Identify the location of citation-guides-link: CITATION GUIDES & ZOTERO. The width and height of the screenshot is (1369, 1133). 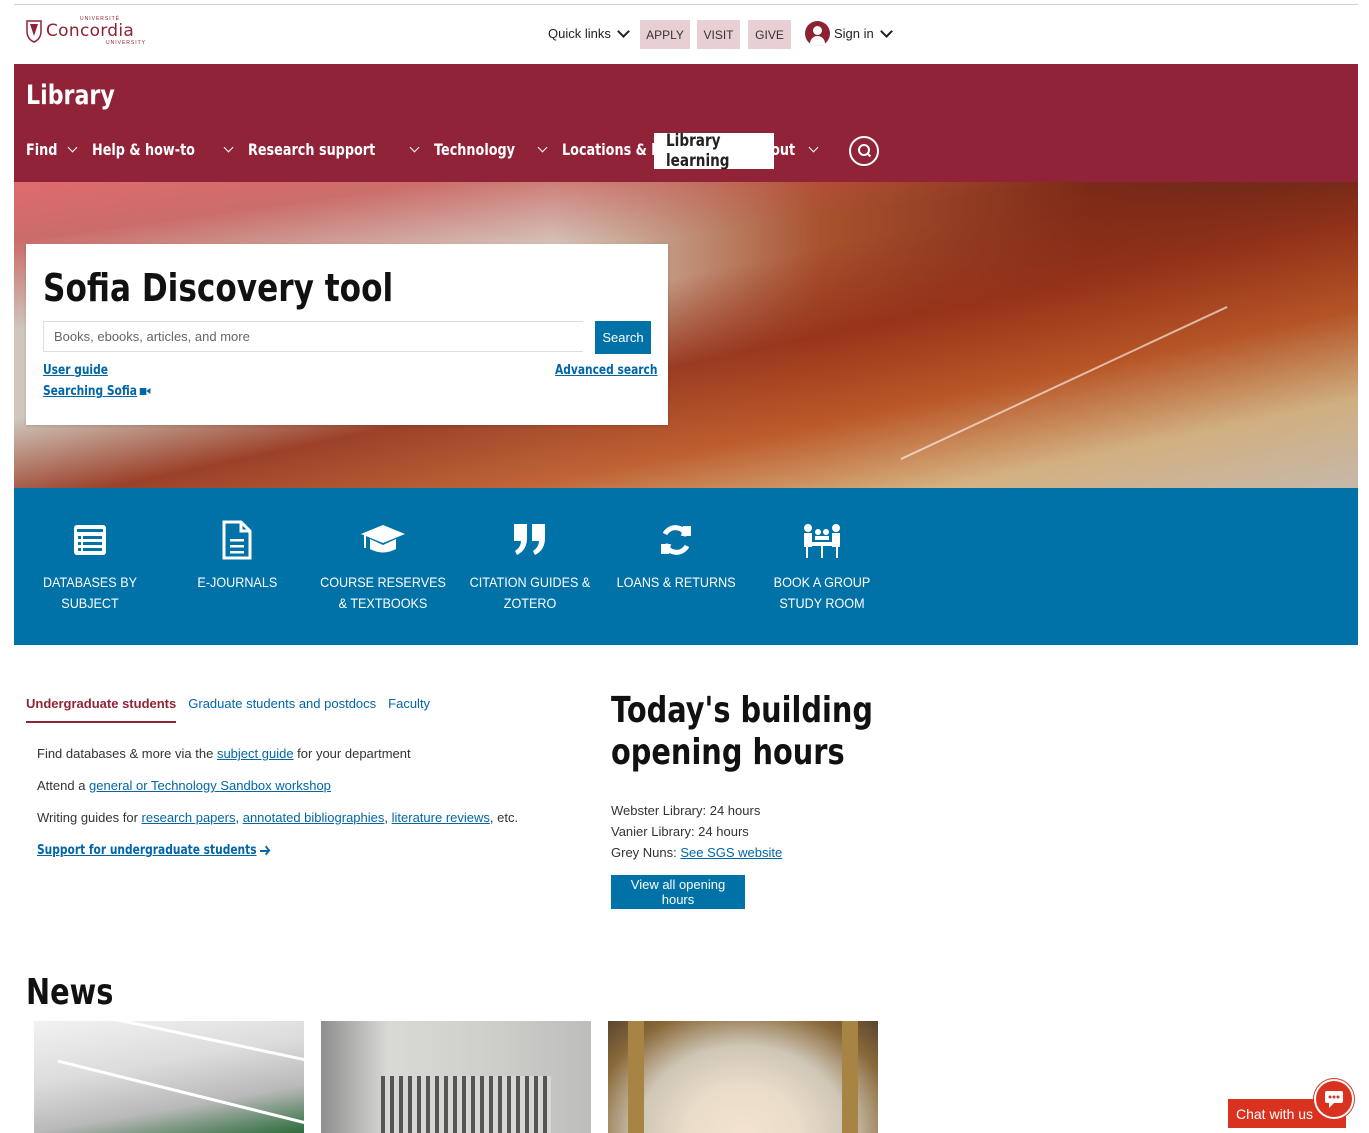
(530, 567).